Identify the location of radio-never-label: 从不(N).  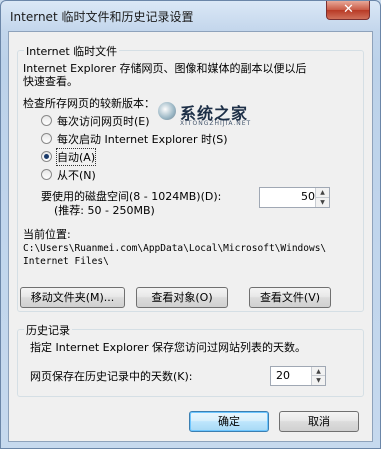
(76, 175).